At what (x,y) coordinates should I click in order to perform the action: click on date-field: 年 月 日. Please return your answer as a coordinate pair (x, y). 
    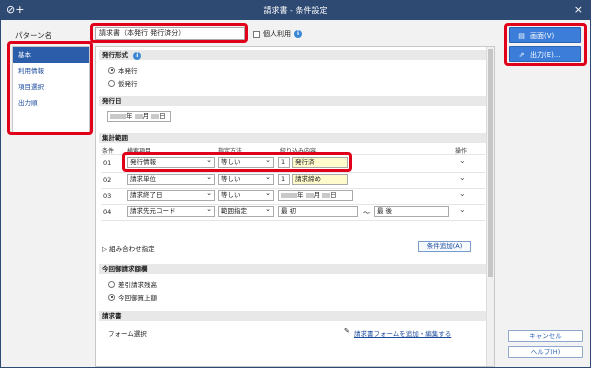
    Looking at the image, I should click on (315, 195).